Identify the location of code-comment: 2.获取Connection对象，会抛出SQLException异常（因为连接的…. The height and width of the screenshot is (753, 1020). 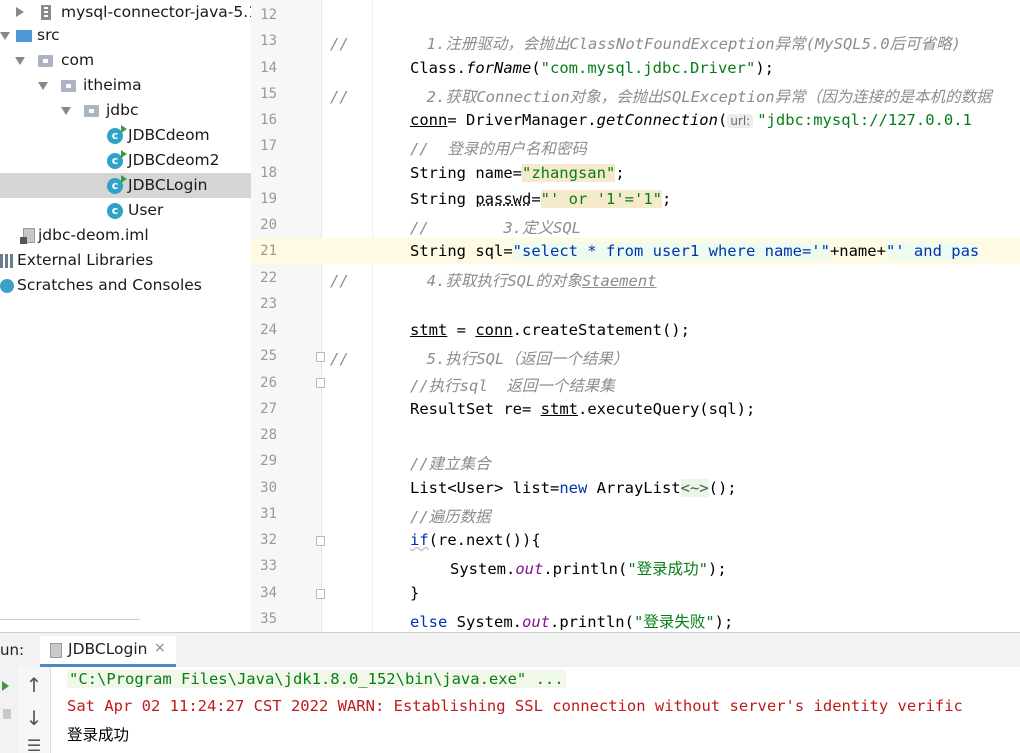
(709, 97).